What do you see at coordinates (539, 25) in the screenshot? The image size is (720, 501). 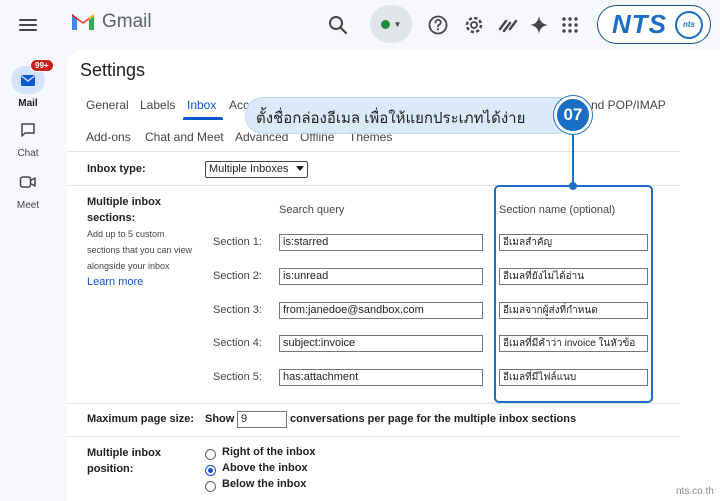 I see `gemini-sparkle-icon` at bounding box center [539, 25].